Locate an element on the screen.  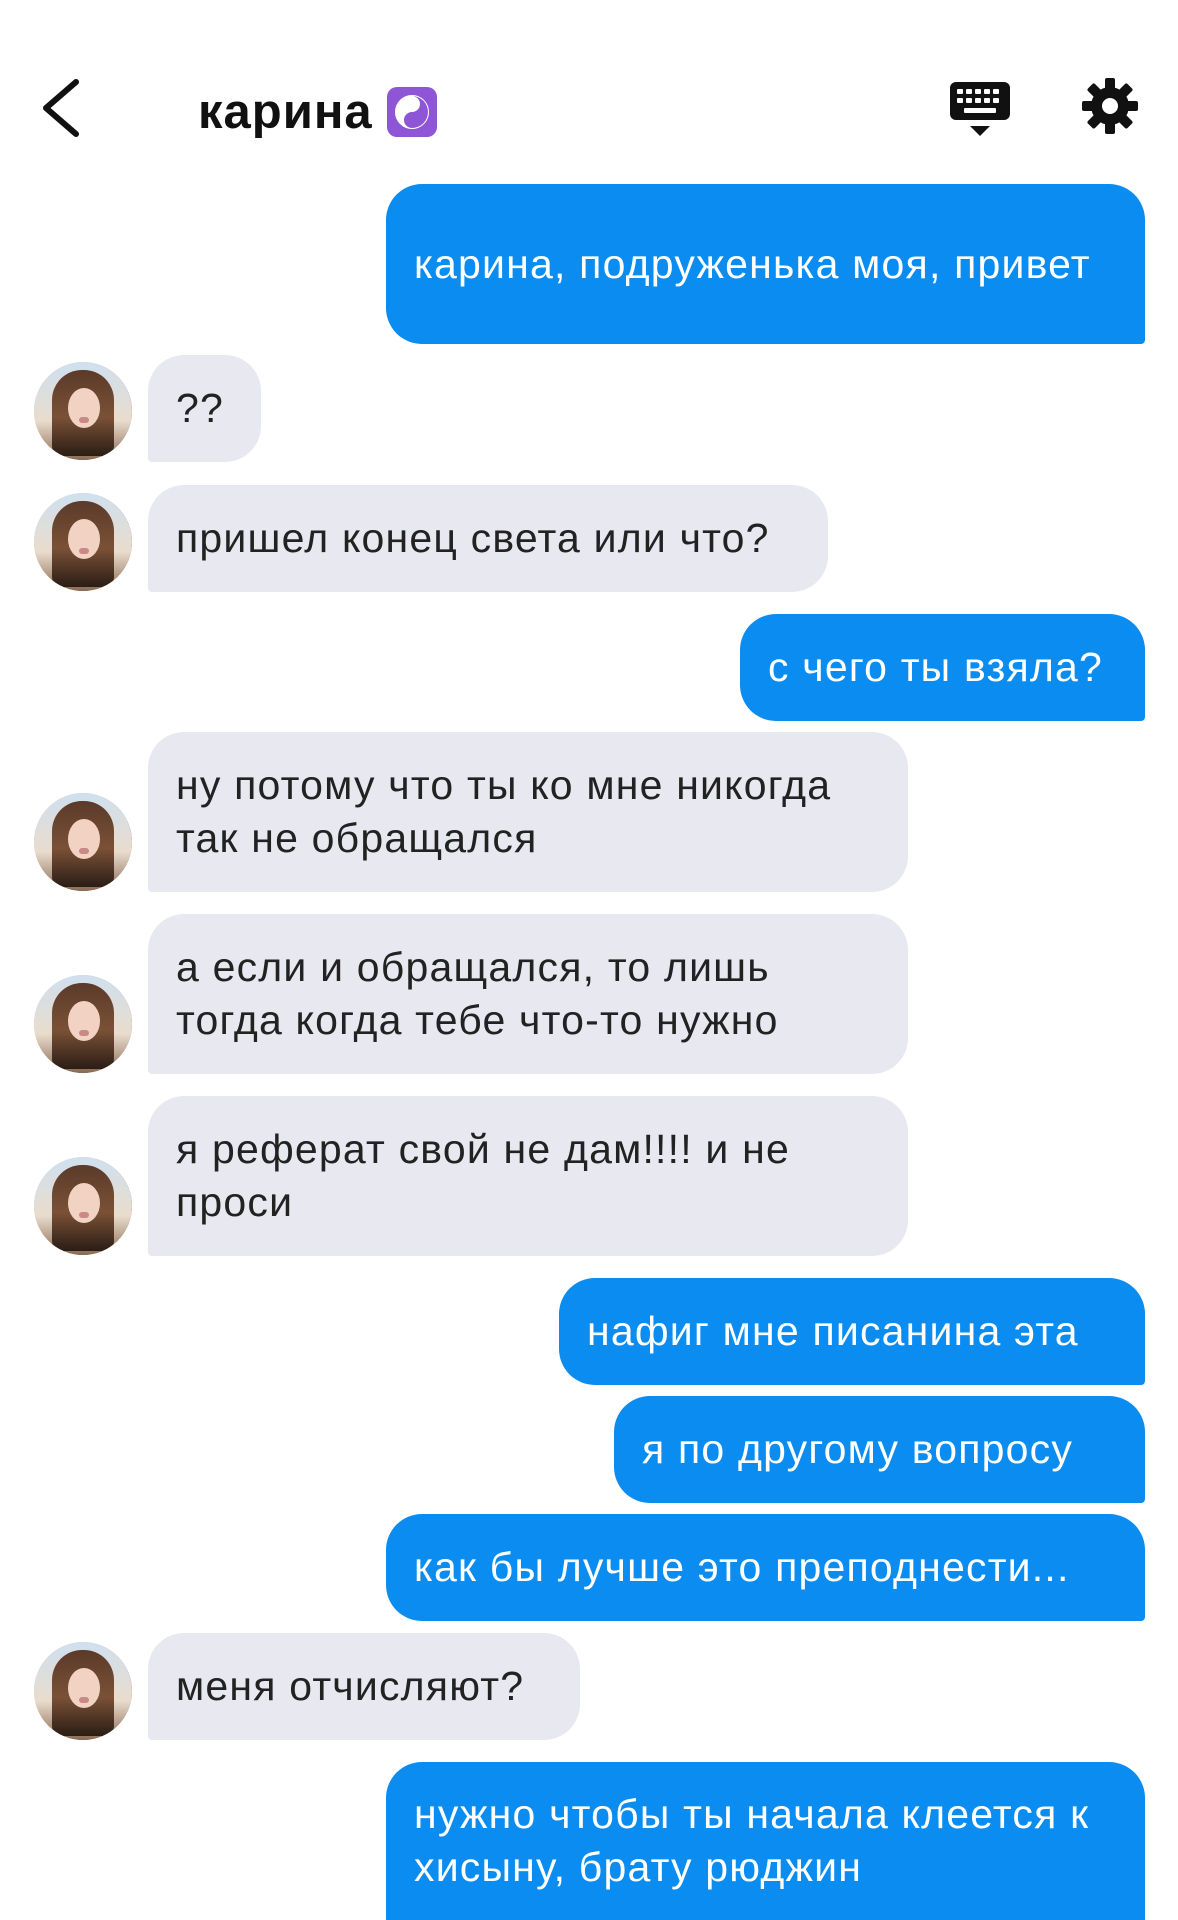
yin-yang-icon is located at coordinates (411, 112).